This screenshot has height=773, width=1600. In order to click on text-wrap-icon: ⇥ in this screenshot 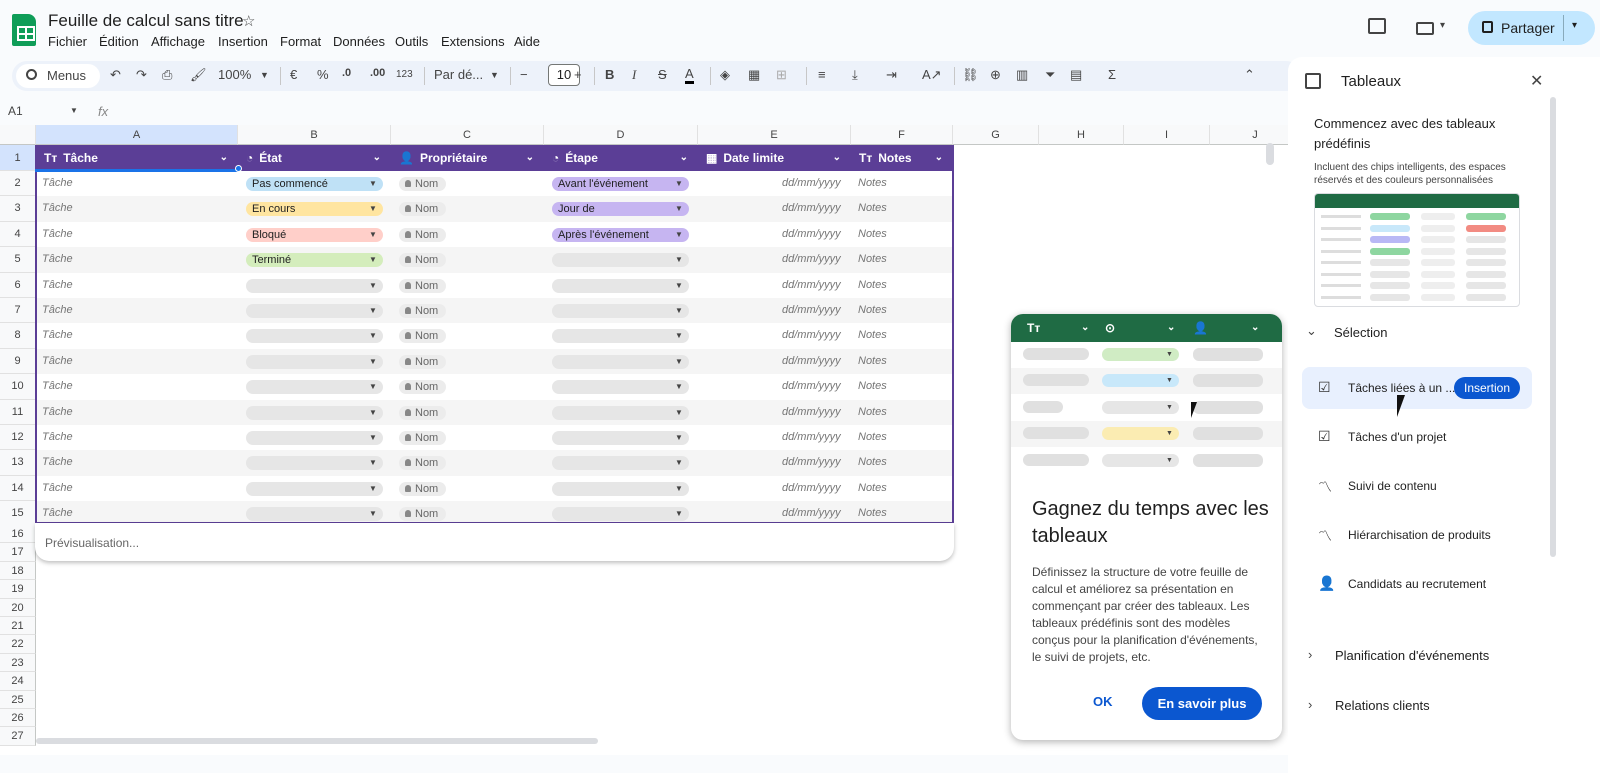, I will do `click(891, 75)`.